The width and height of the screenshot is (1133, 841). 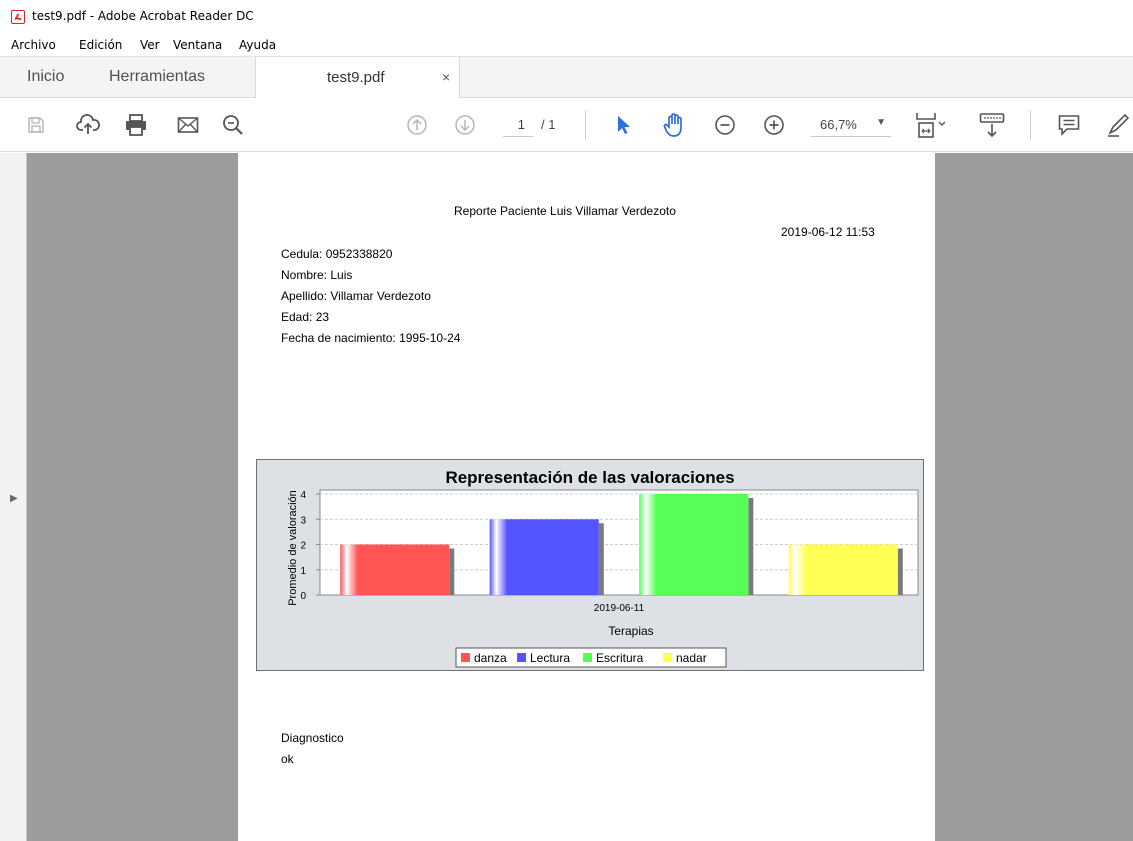 I want to click on chart-legend-label: Escritura, so click(x=620, y=658).